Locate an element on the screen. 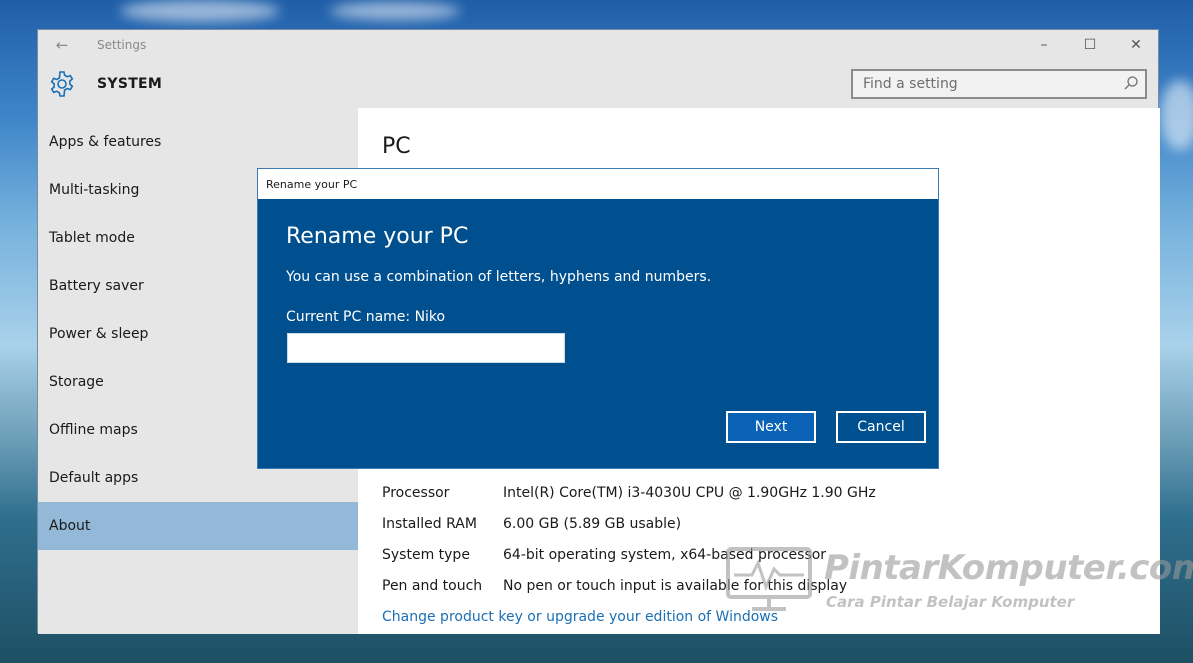  monitor-logo-icon is located at coordinates (769, 579).